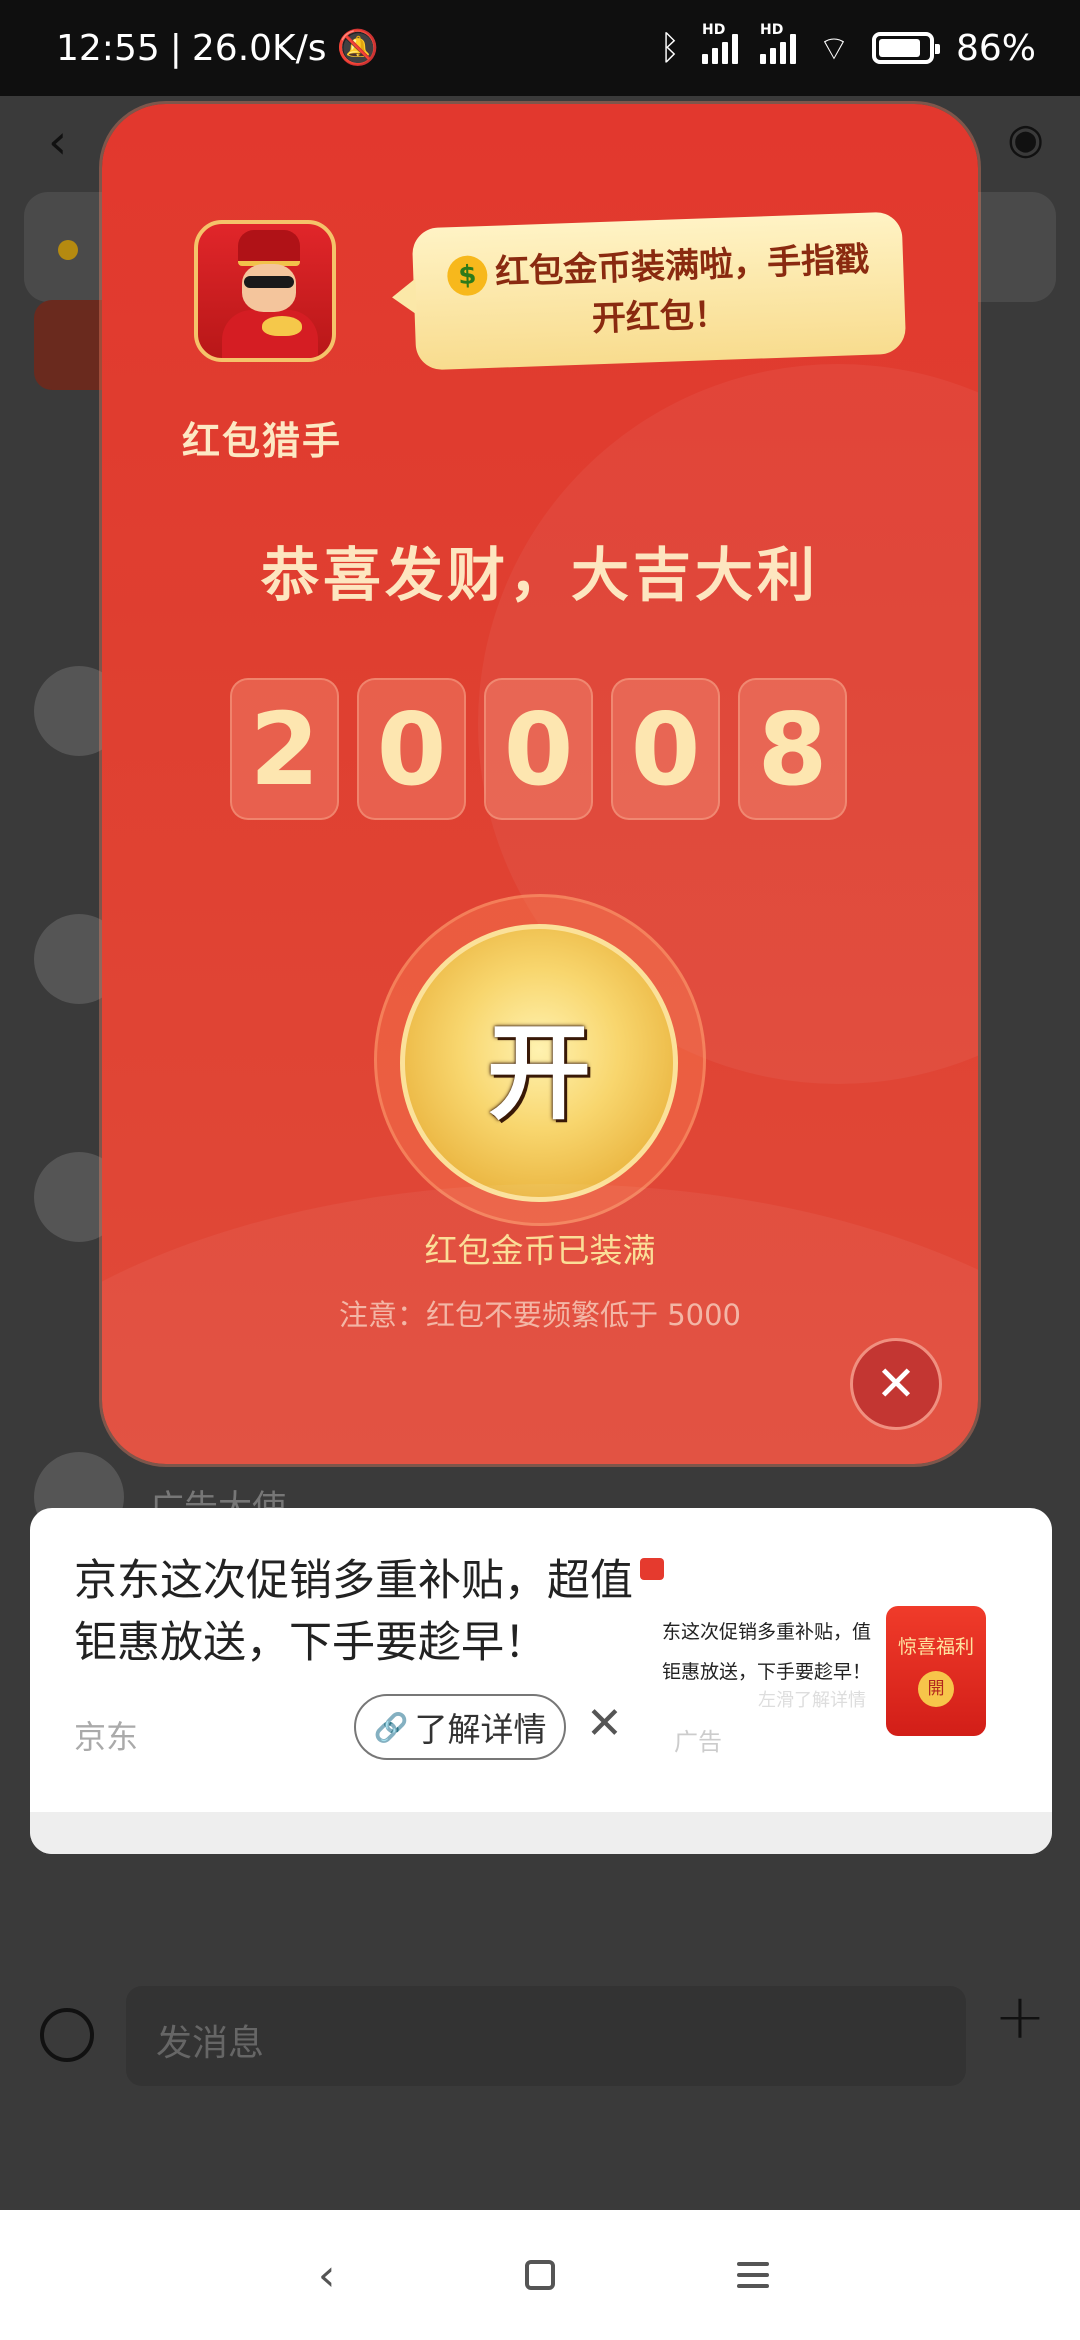  I want to click on learn-more-button: 🔗 了解详情, so click(460, 1727).